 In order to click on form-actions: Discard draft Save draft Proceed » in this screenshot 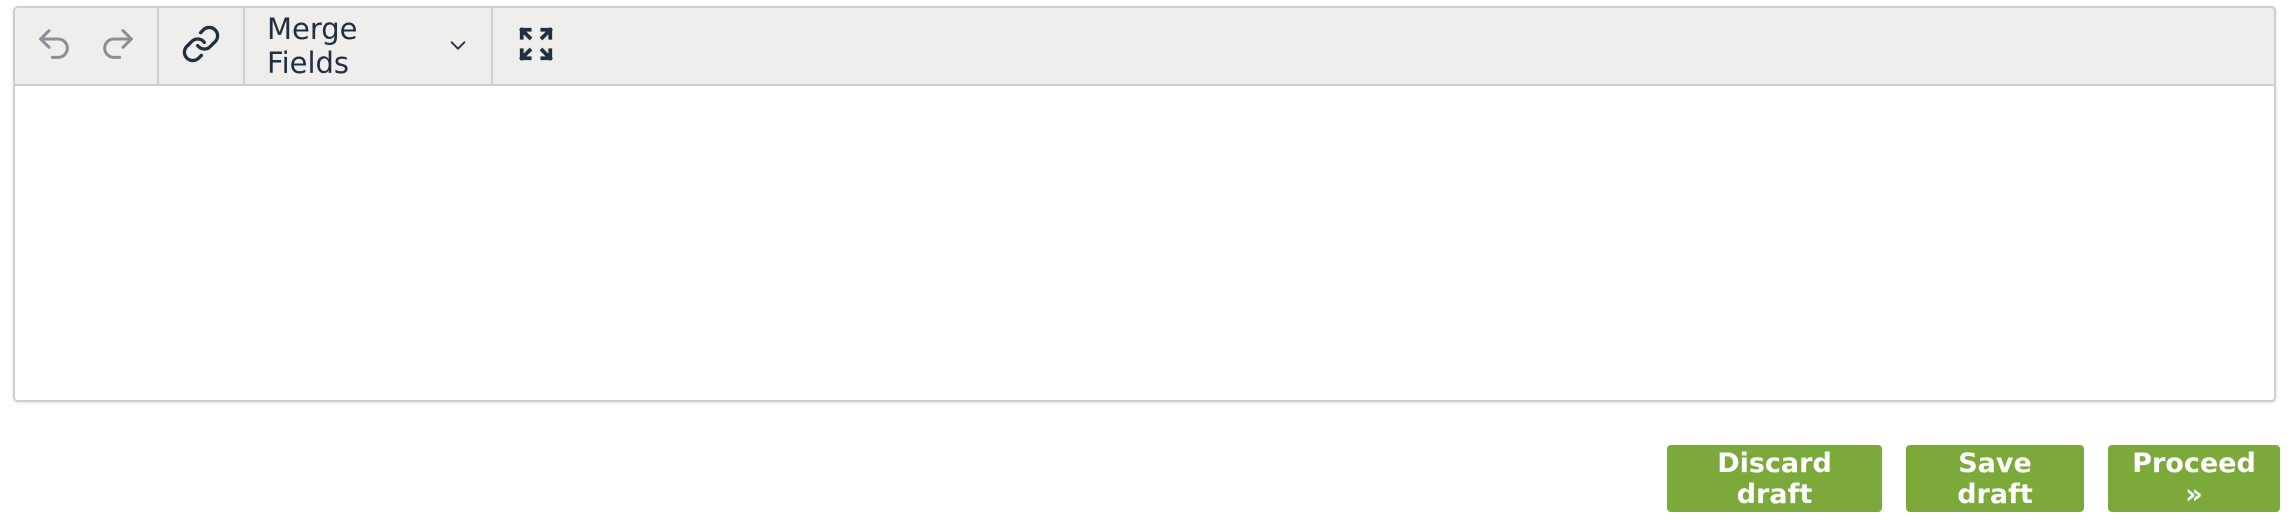, I will do `click(1973, 478)`.